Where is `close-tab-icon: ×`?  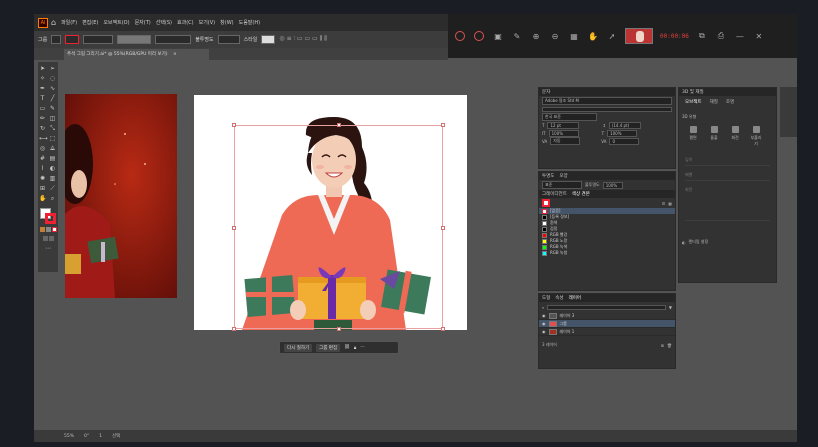 close-tab-icon: × is located at coordinates (175, 54).